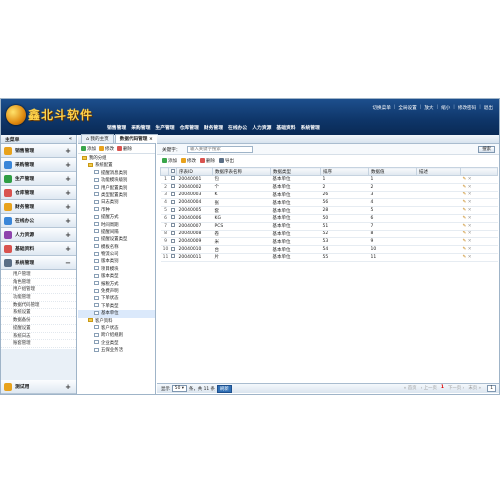 The width and height of the screenshot is (500, 500). What do you see at coordinates (428, 108) in the screenshot?
I see `zoom-in-link: 放大` at bounding box center [428, 108].